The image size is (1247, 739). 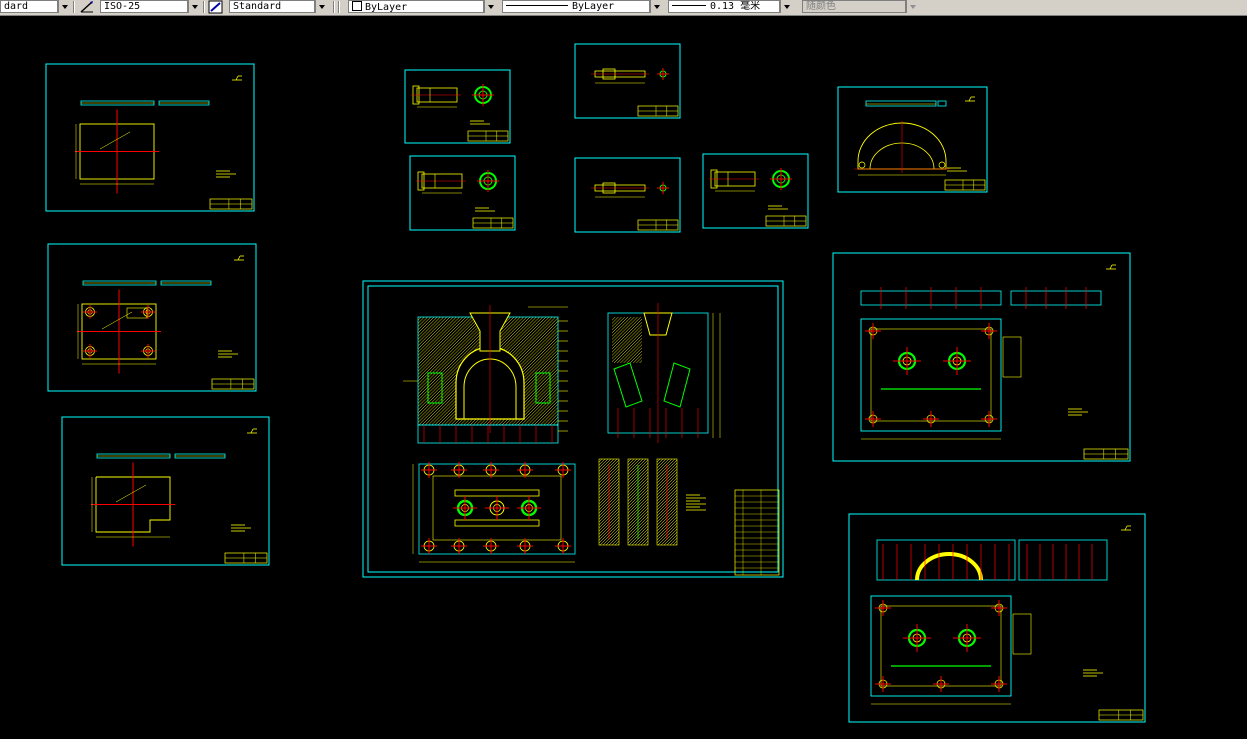 I want to click on table-style-icon, so click(x=216, y=7).